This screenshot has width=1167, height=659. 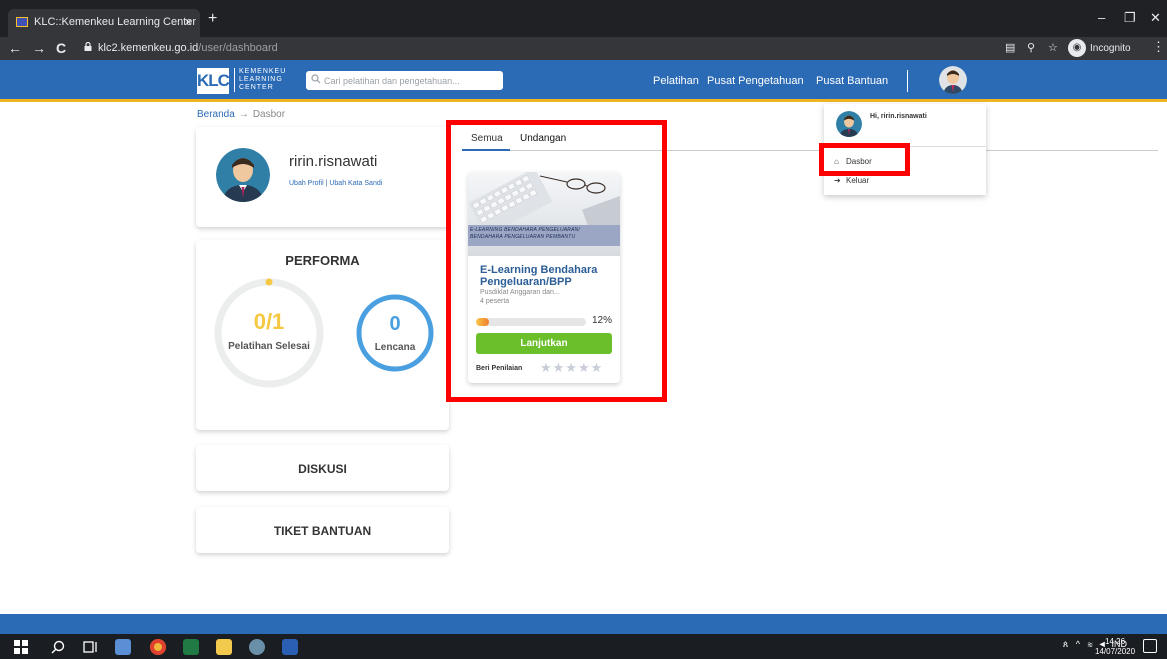 What do you see at coordinates (1155, 18) in the screenshot?
I see `window-close-button: ✕` at bounding box center [1155, 18].